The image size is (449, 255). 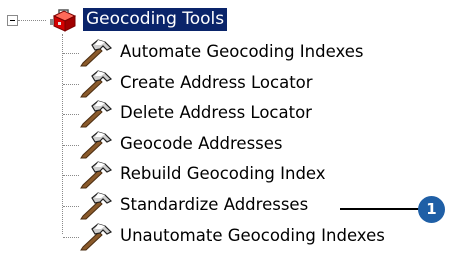 What do you see at coordinates (431, 209) in the screenshot?
I see `callout-badge: 1` at bounding box center [431, 209].